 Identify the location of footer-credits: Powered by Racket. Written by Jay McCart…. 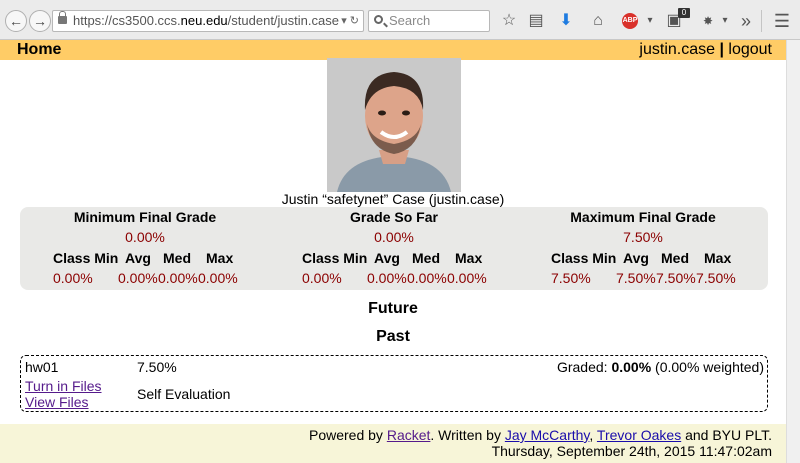
(540, 435).